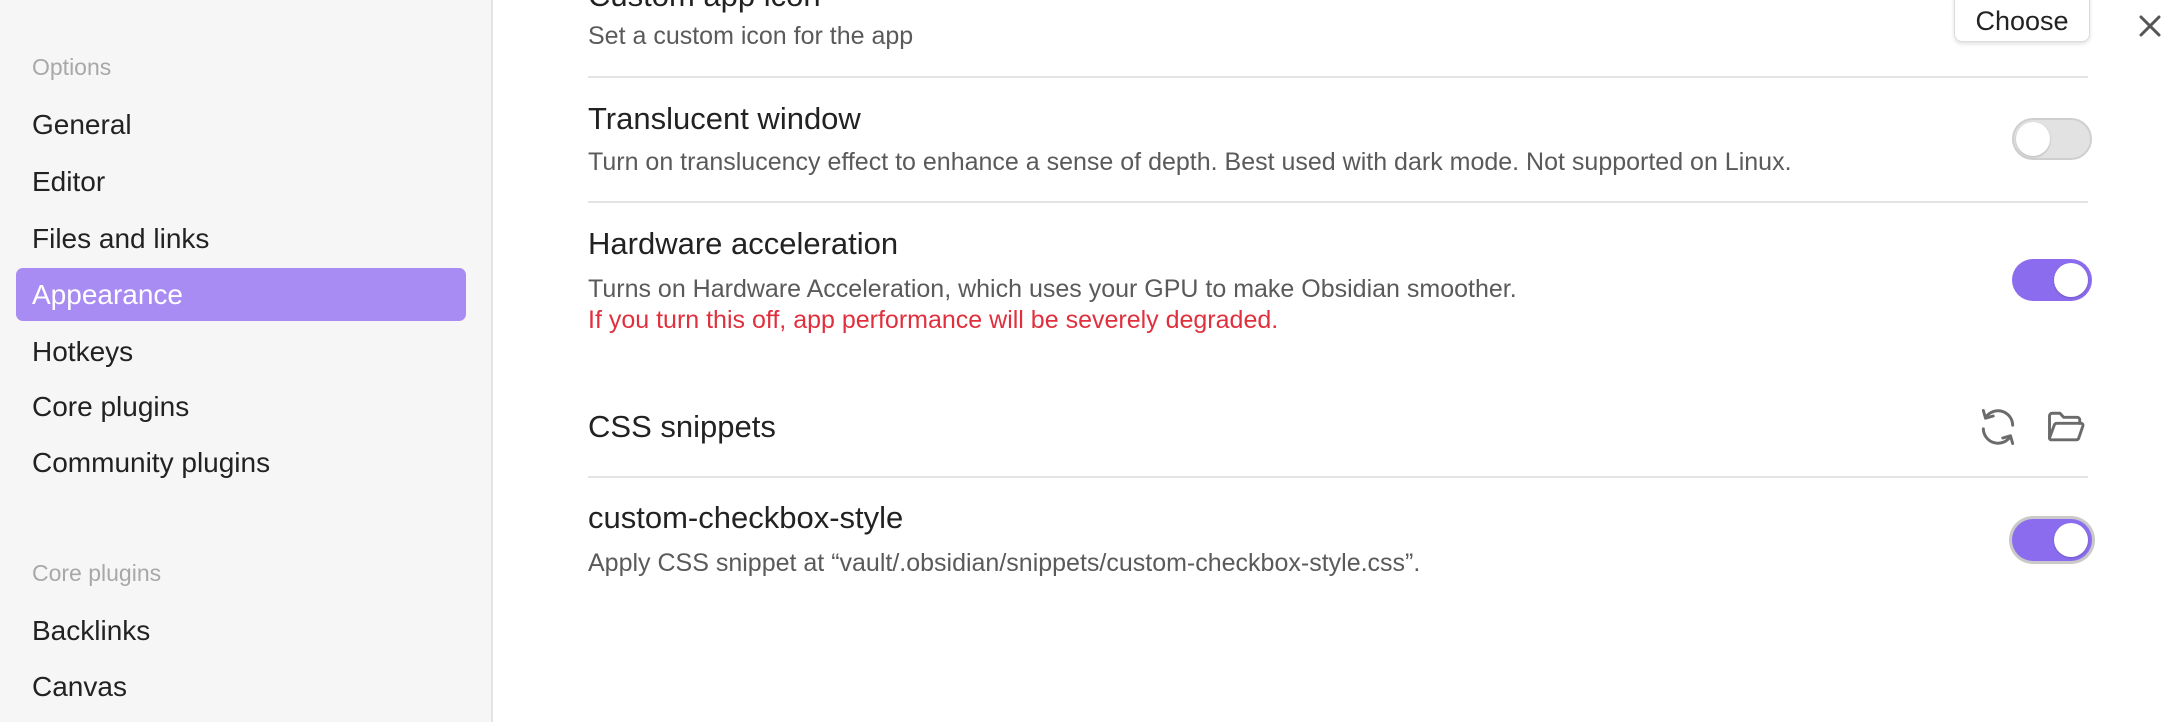  I want to click on setting-title-translucent-window: Translucent window, so click(724, 118).